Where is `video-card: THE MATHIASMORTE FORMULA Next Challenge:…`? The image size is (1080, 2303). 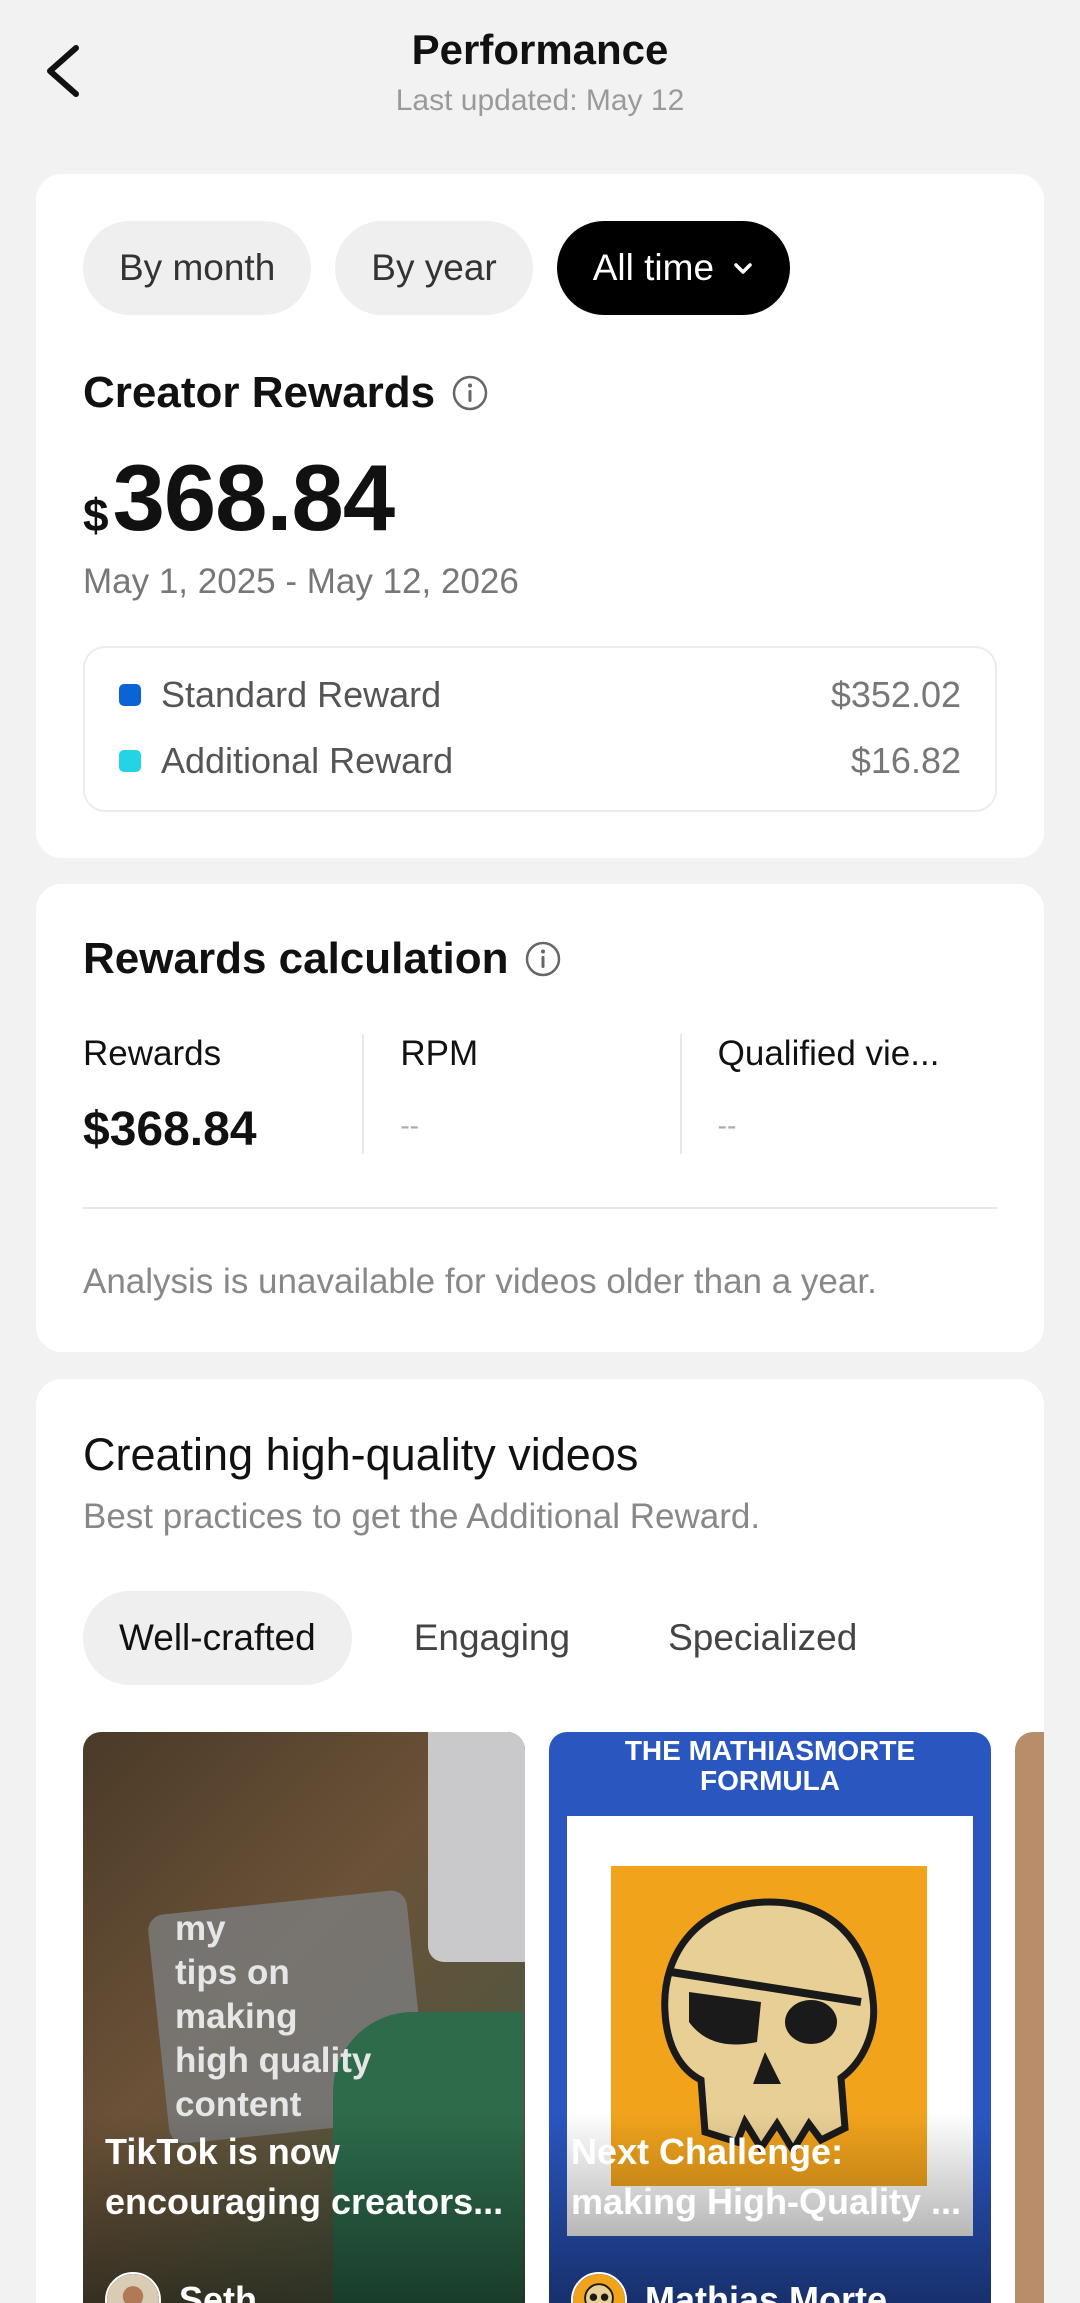
video-card: THE MATHIASMORTE FORMULA Next Challenge:… is located at coordinates (770, 2017).